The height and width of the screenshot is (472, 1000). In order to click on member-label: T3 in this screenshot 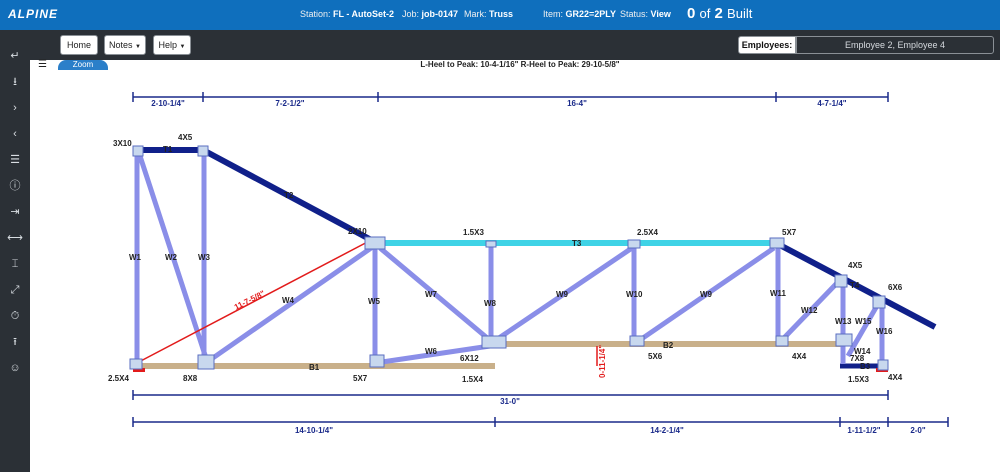, I will do `click(577, 243)`.